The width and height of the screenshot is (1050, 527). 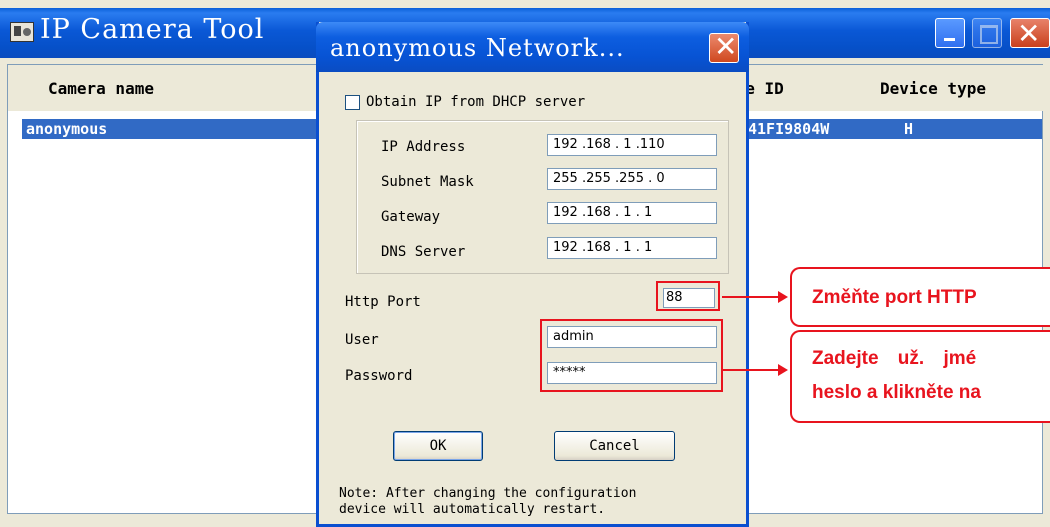 What do you see at coordinates (472, 509) in the screenshot?
I see `note-line-2: device will automatically restart.` at bounding box center [472, 509].